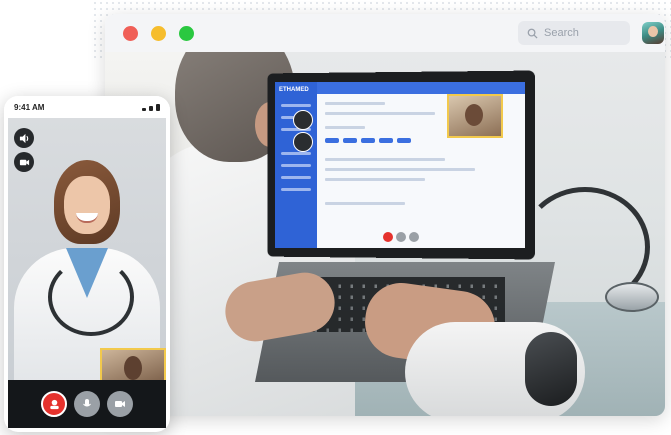  Describe the element at coordinates (91, 297) in the screenshot. I see `doctor-stethoscope` at that location.